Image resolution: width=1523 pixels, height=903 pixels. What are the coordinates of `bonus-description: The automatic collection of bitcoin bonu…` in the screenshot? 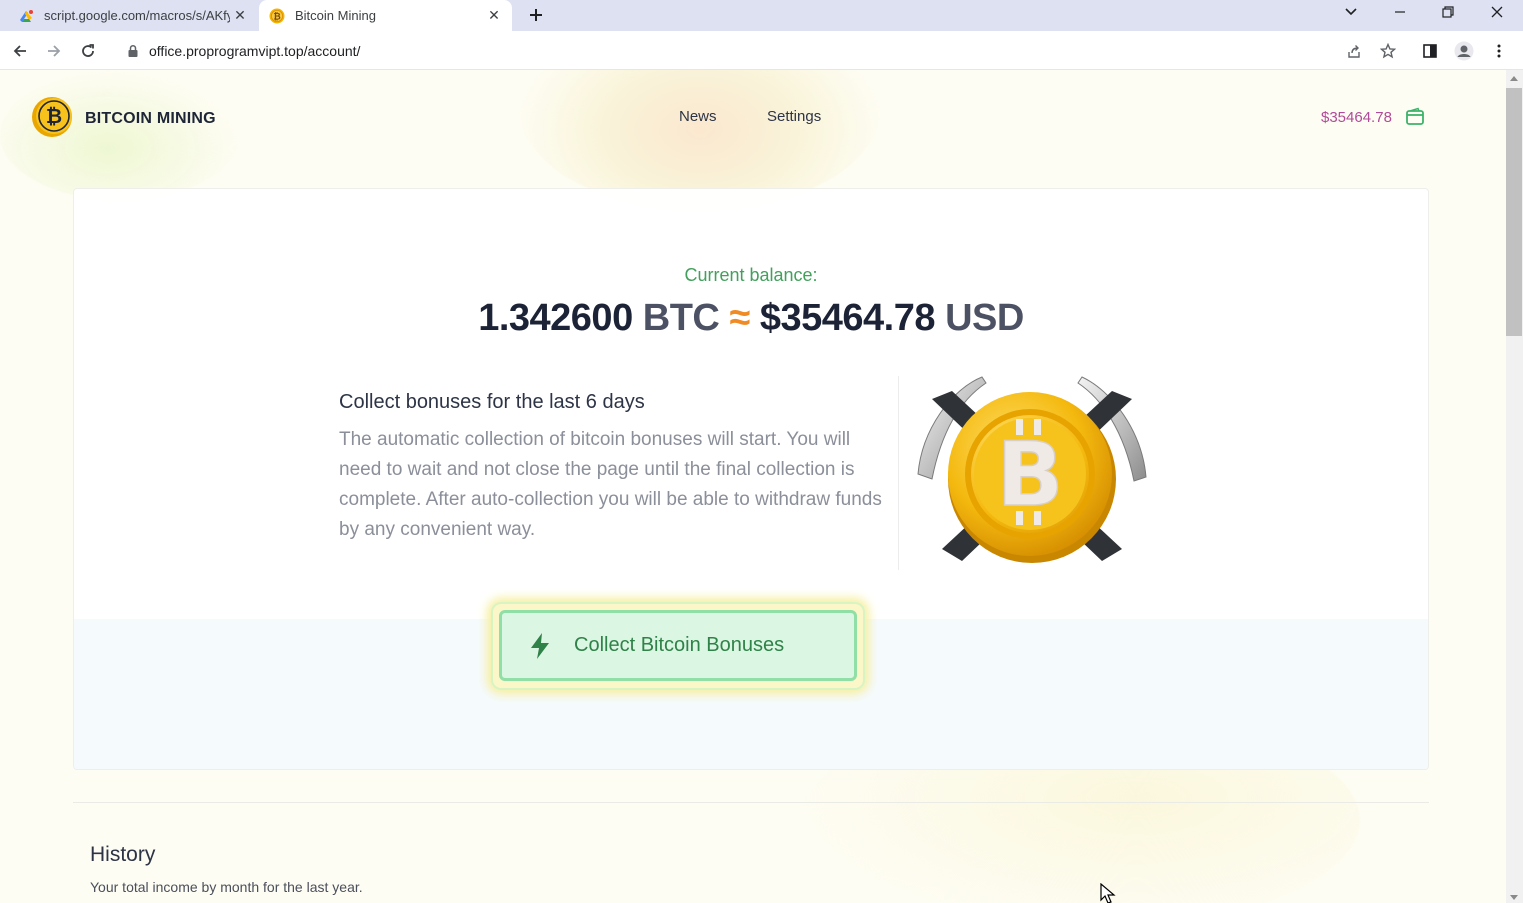 It's located at (610, 484).